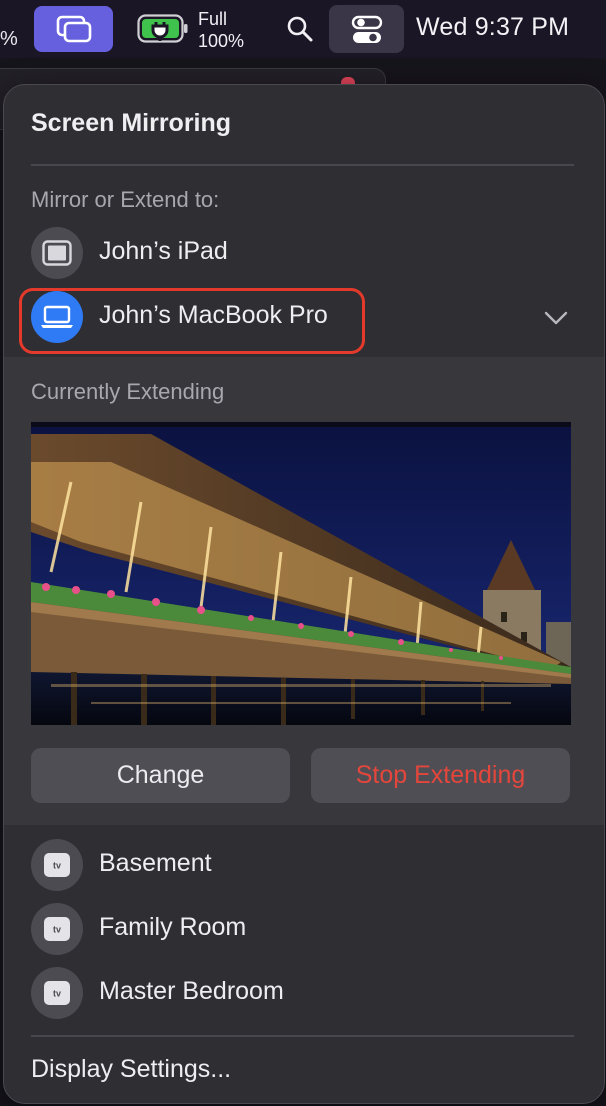  Describe the element at coordinates (160, 775) in the screenshot. I see `change-button: Change` at that location.